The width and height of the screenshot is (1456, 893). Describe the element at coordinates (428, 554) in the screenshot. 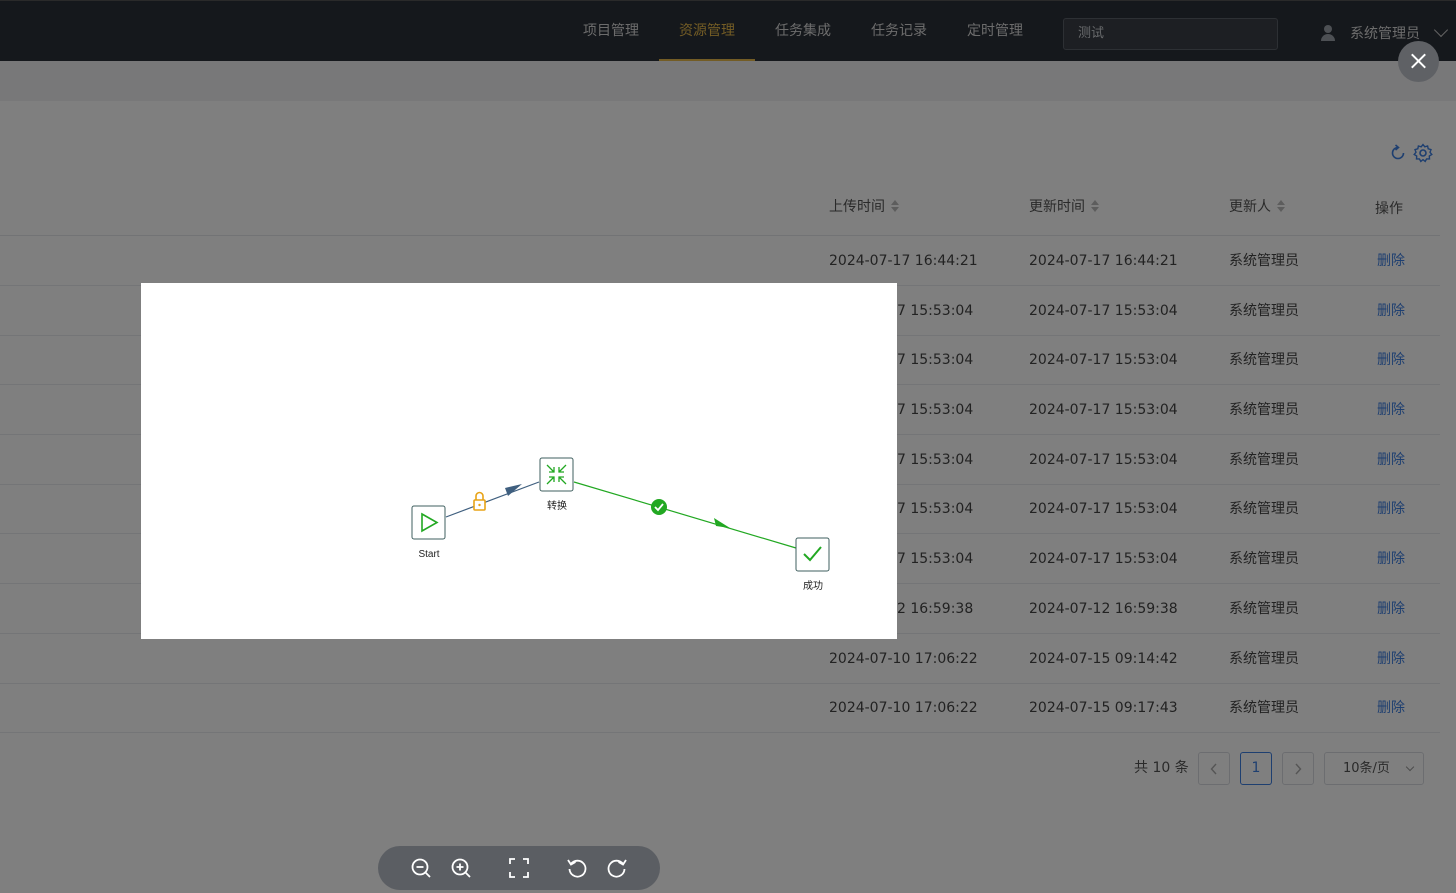

I see `start-node-label: Start` at that location.